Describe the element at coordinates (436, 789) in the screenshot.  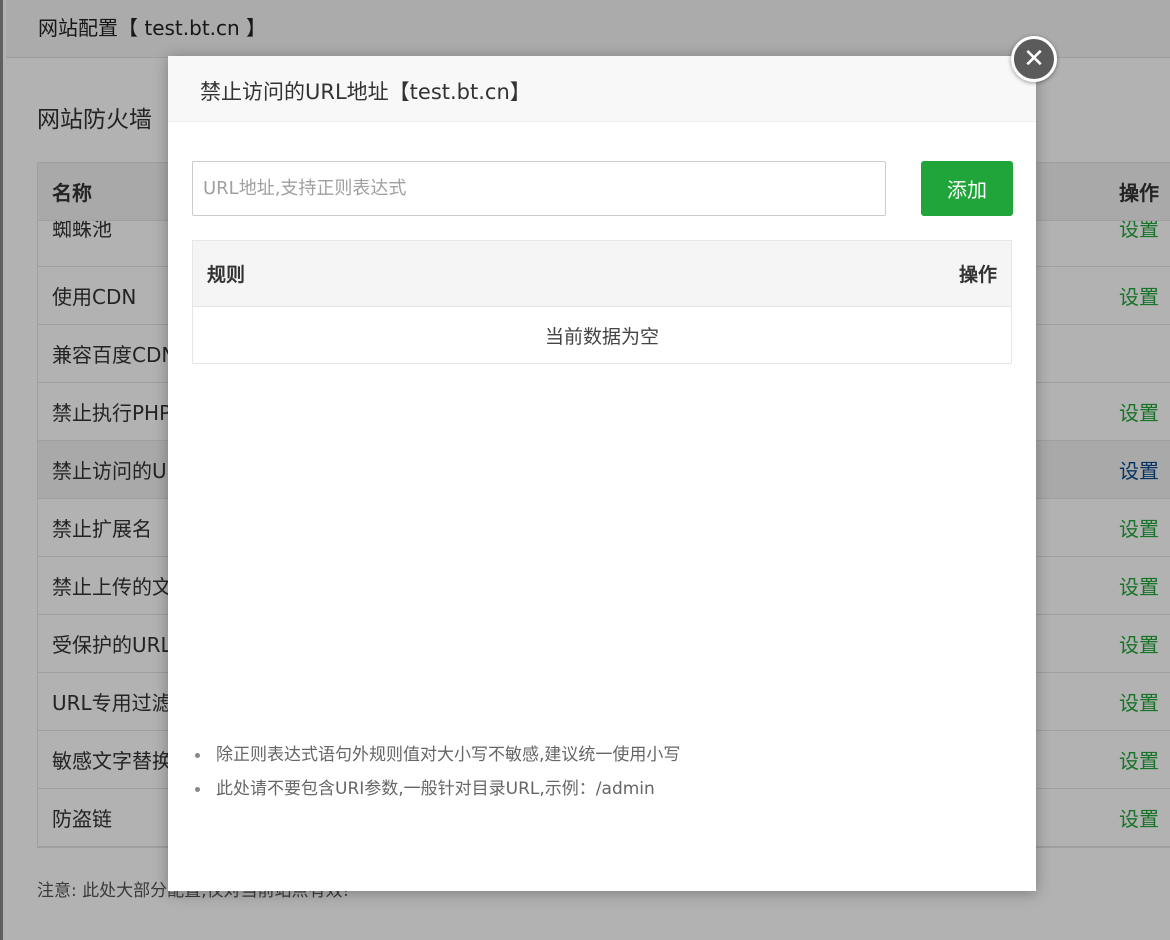
I see `tip-item: 此处请不要包含URI参数,一般针对目录URL,示例：/admin` at that location.